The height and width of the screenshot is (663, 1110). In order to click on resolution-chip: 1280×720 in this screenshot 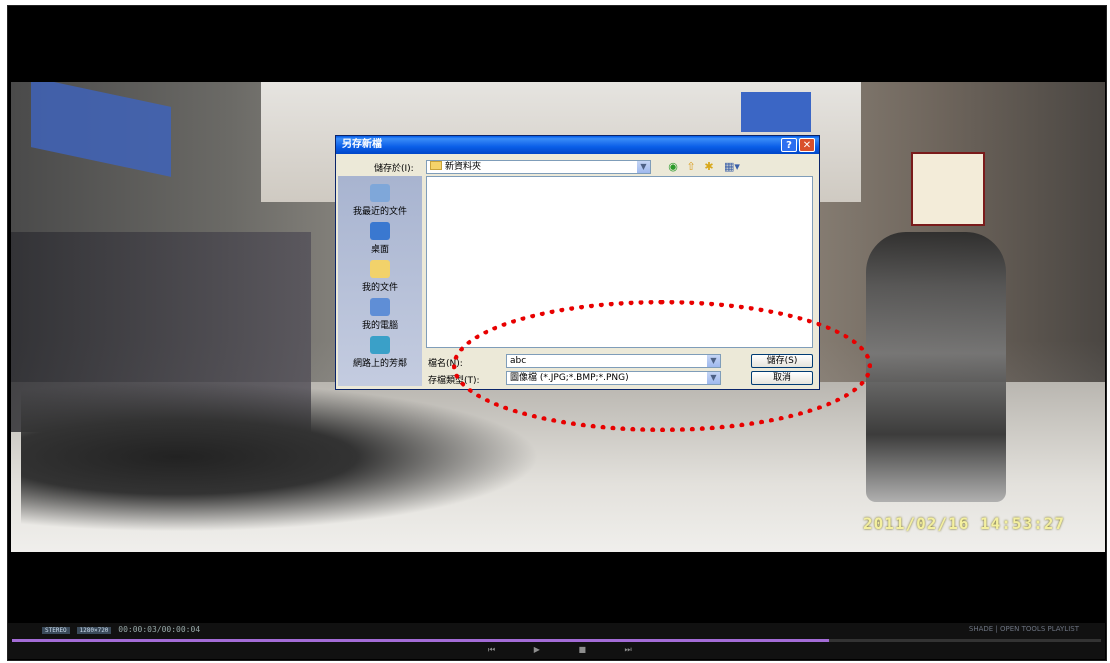, I will do `click(94, 630)`.